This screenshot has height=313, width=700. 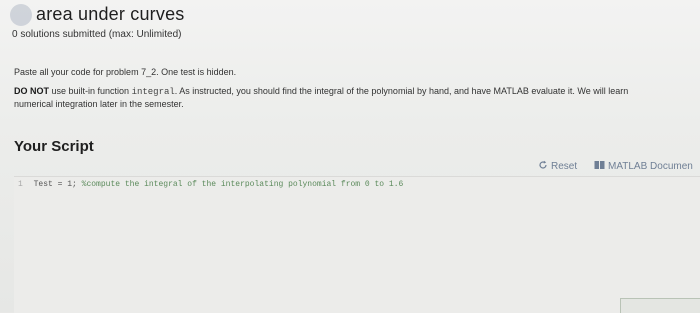 I want to click on status-icon, so click(x=21, y=15).